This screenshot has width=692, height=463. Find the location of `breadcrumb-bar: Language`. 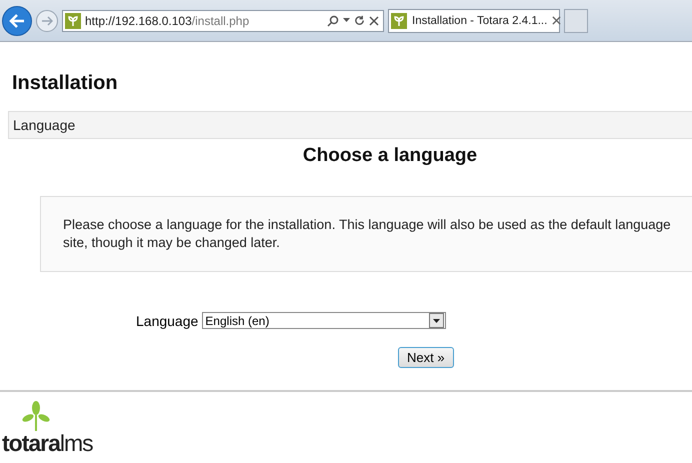

breadcrumb-bar: Language is located at coordinates (350, 125).